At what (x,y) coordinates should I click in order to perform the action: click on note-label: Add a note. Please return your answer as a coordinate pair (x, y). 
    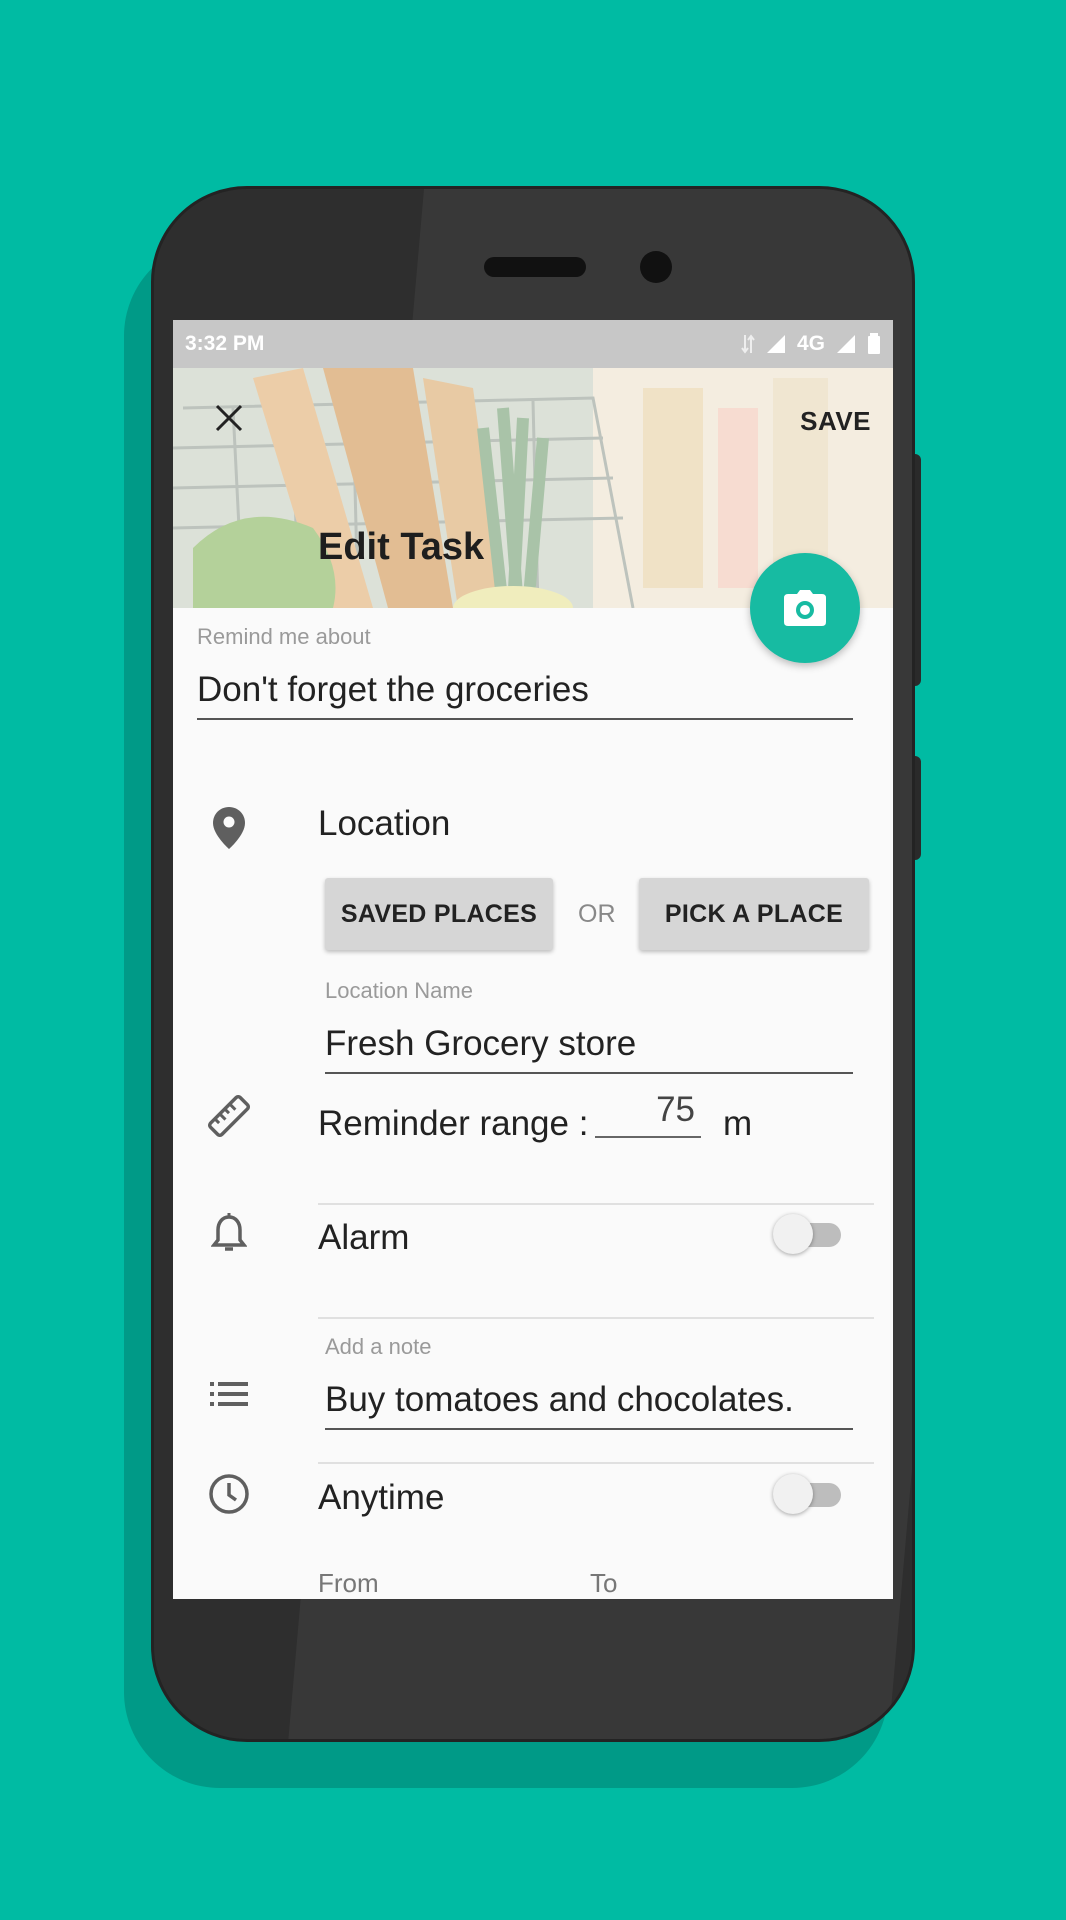
    Looking at the image, I should click on (378, 1346).